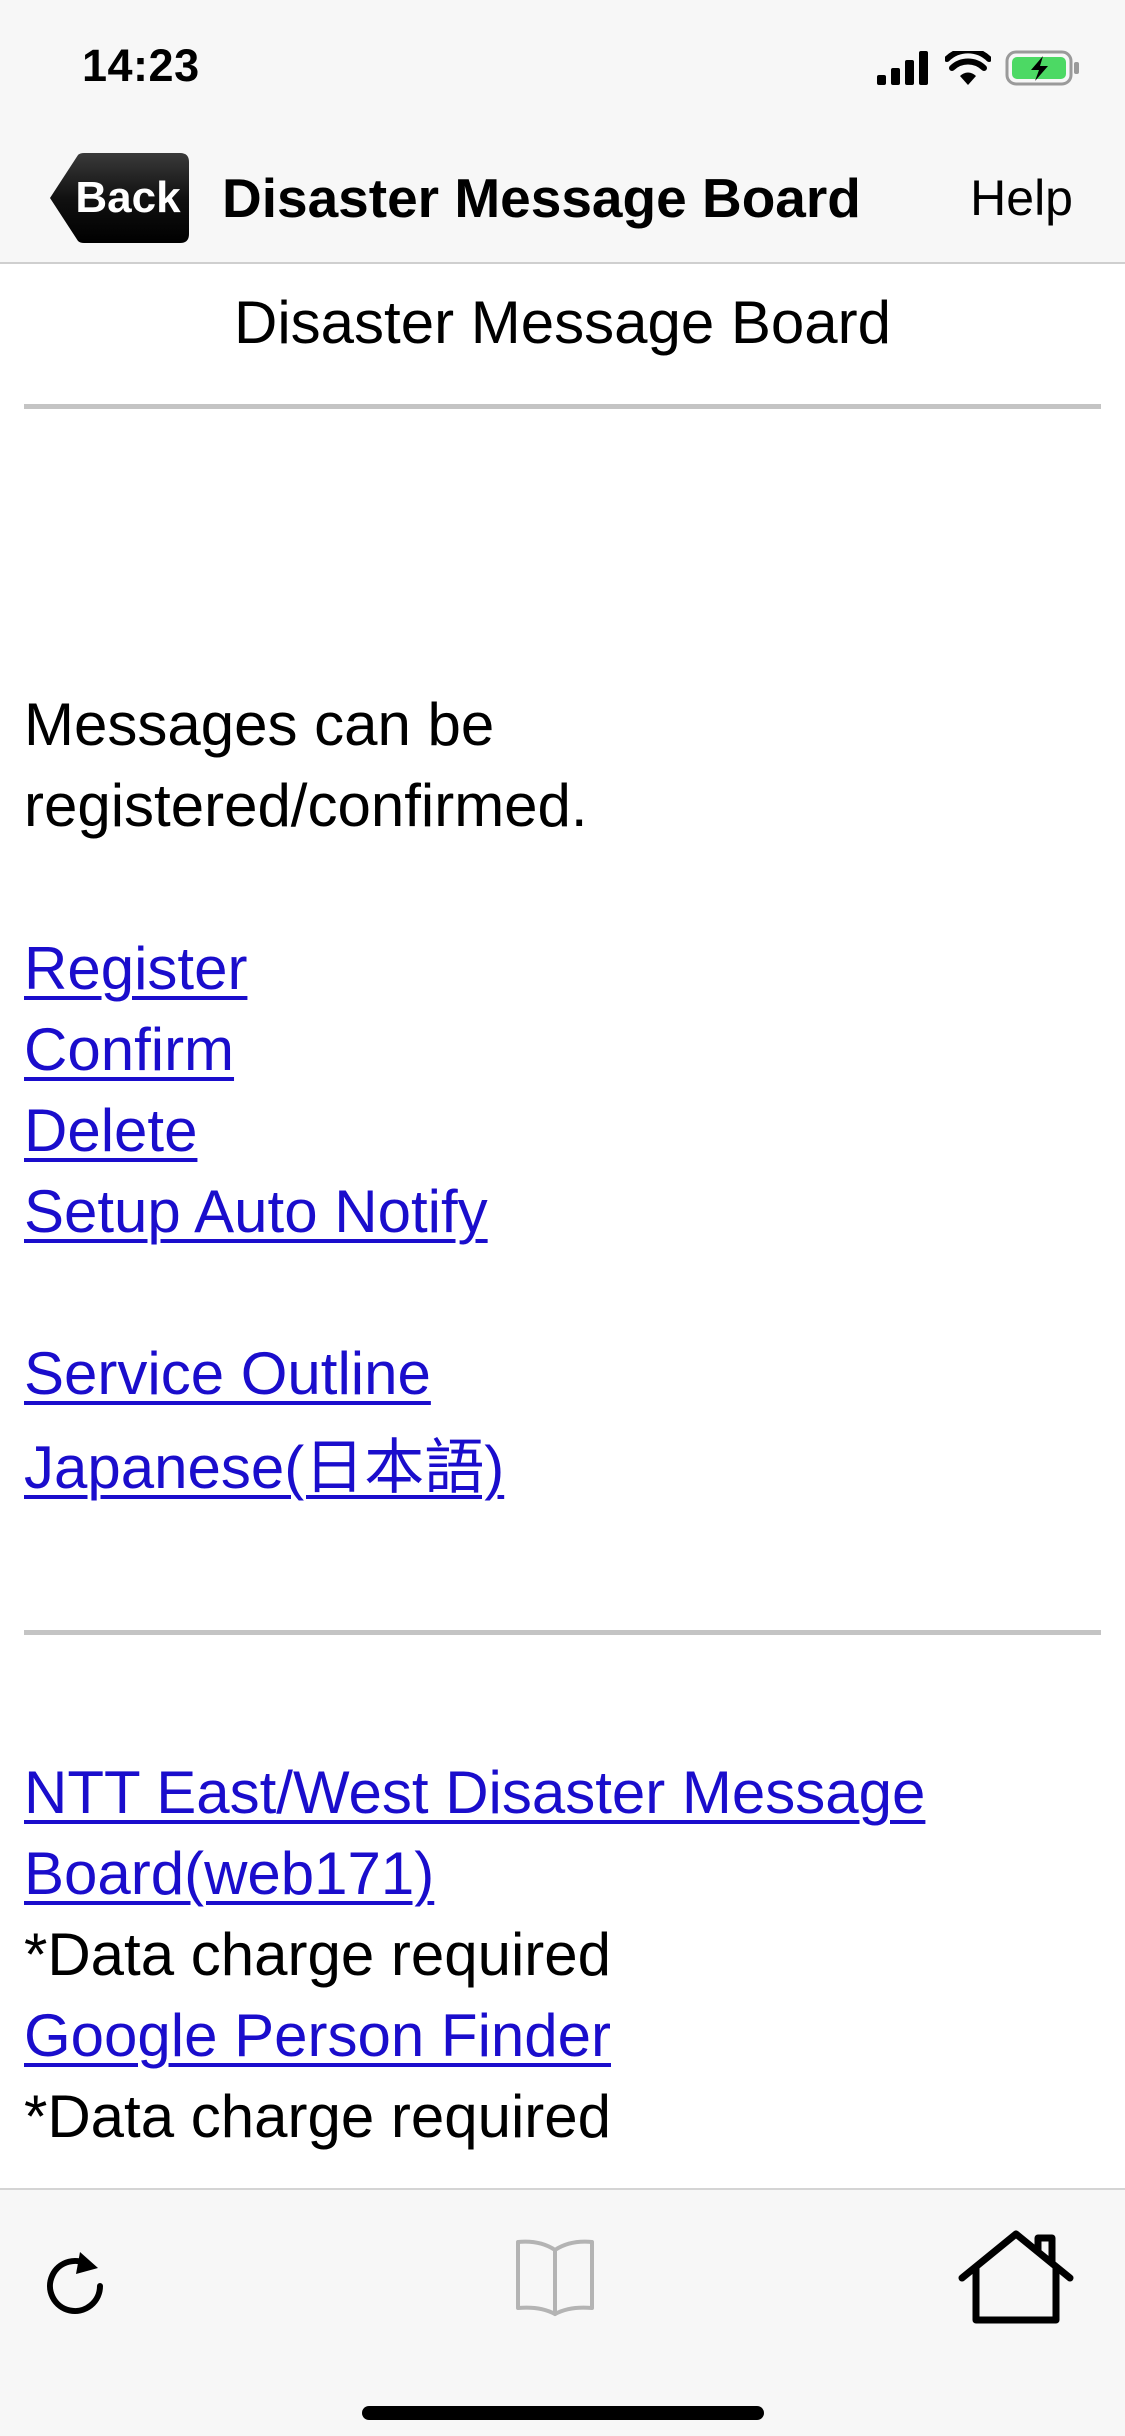  What do you see at coordinates (1016, 2278) in the screenshot?
I see `home-icon` at bounding box center [1016, 2278].